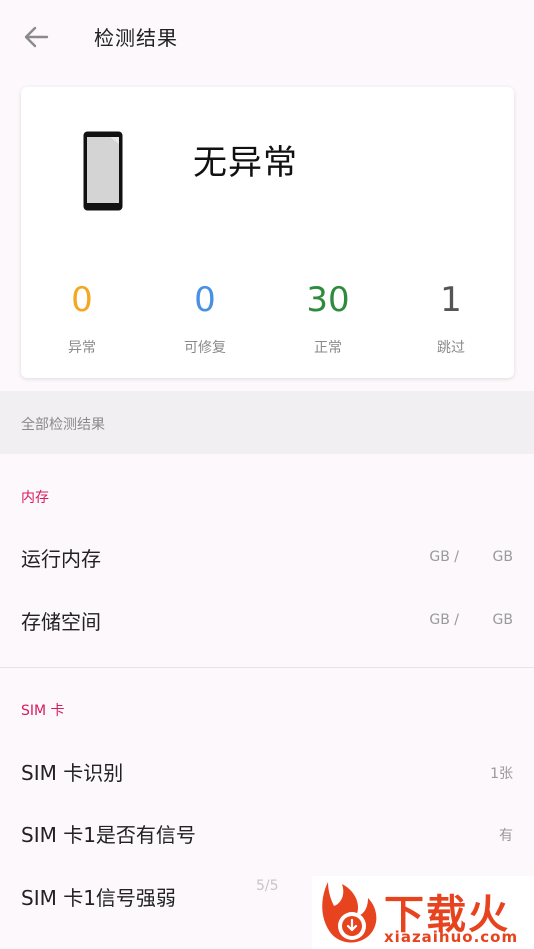 The image size is (534, 949). I want to click on arrow-left-icon, so click(36, 37).